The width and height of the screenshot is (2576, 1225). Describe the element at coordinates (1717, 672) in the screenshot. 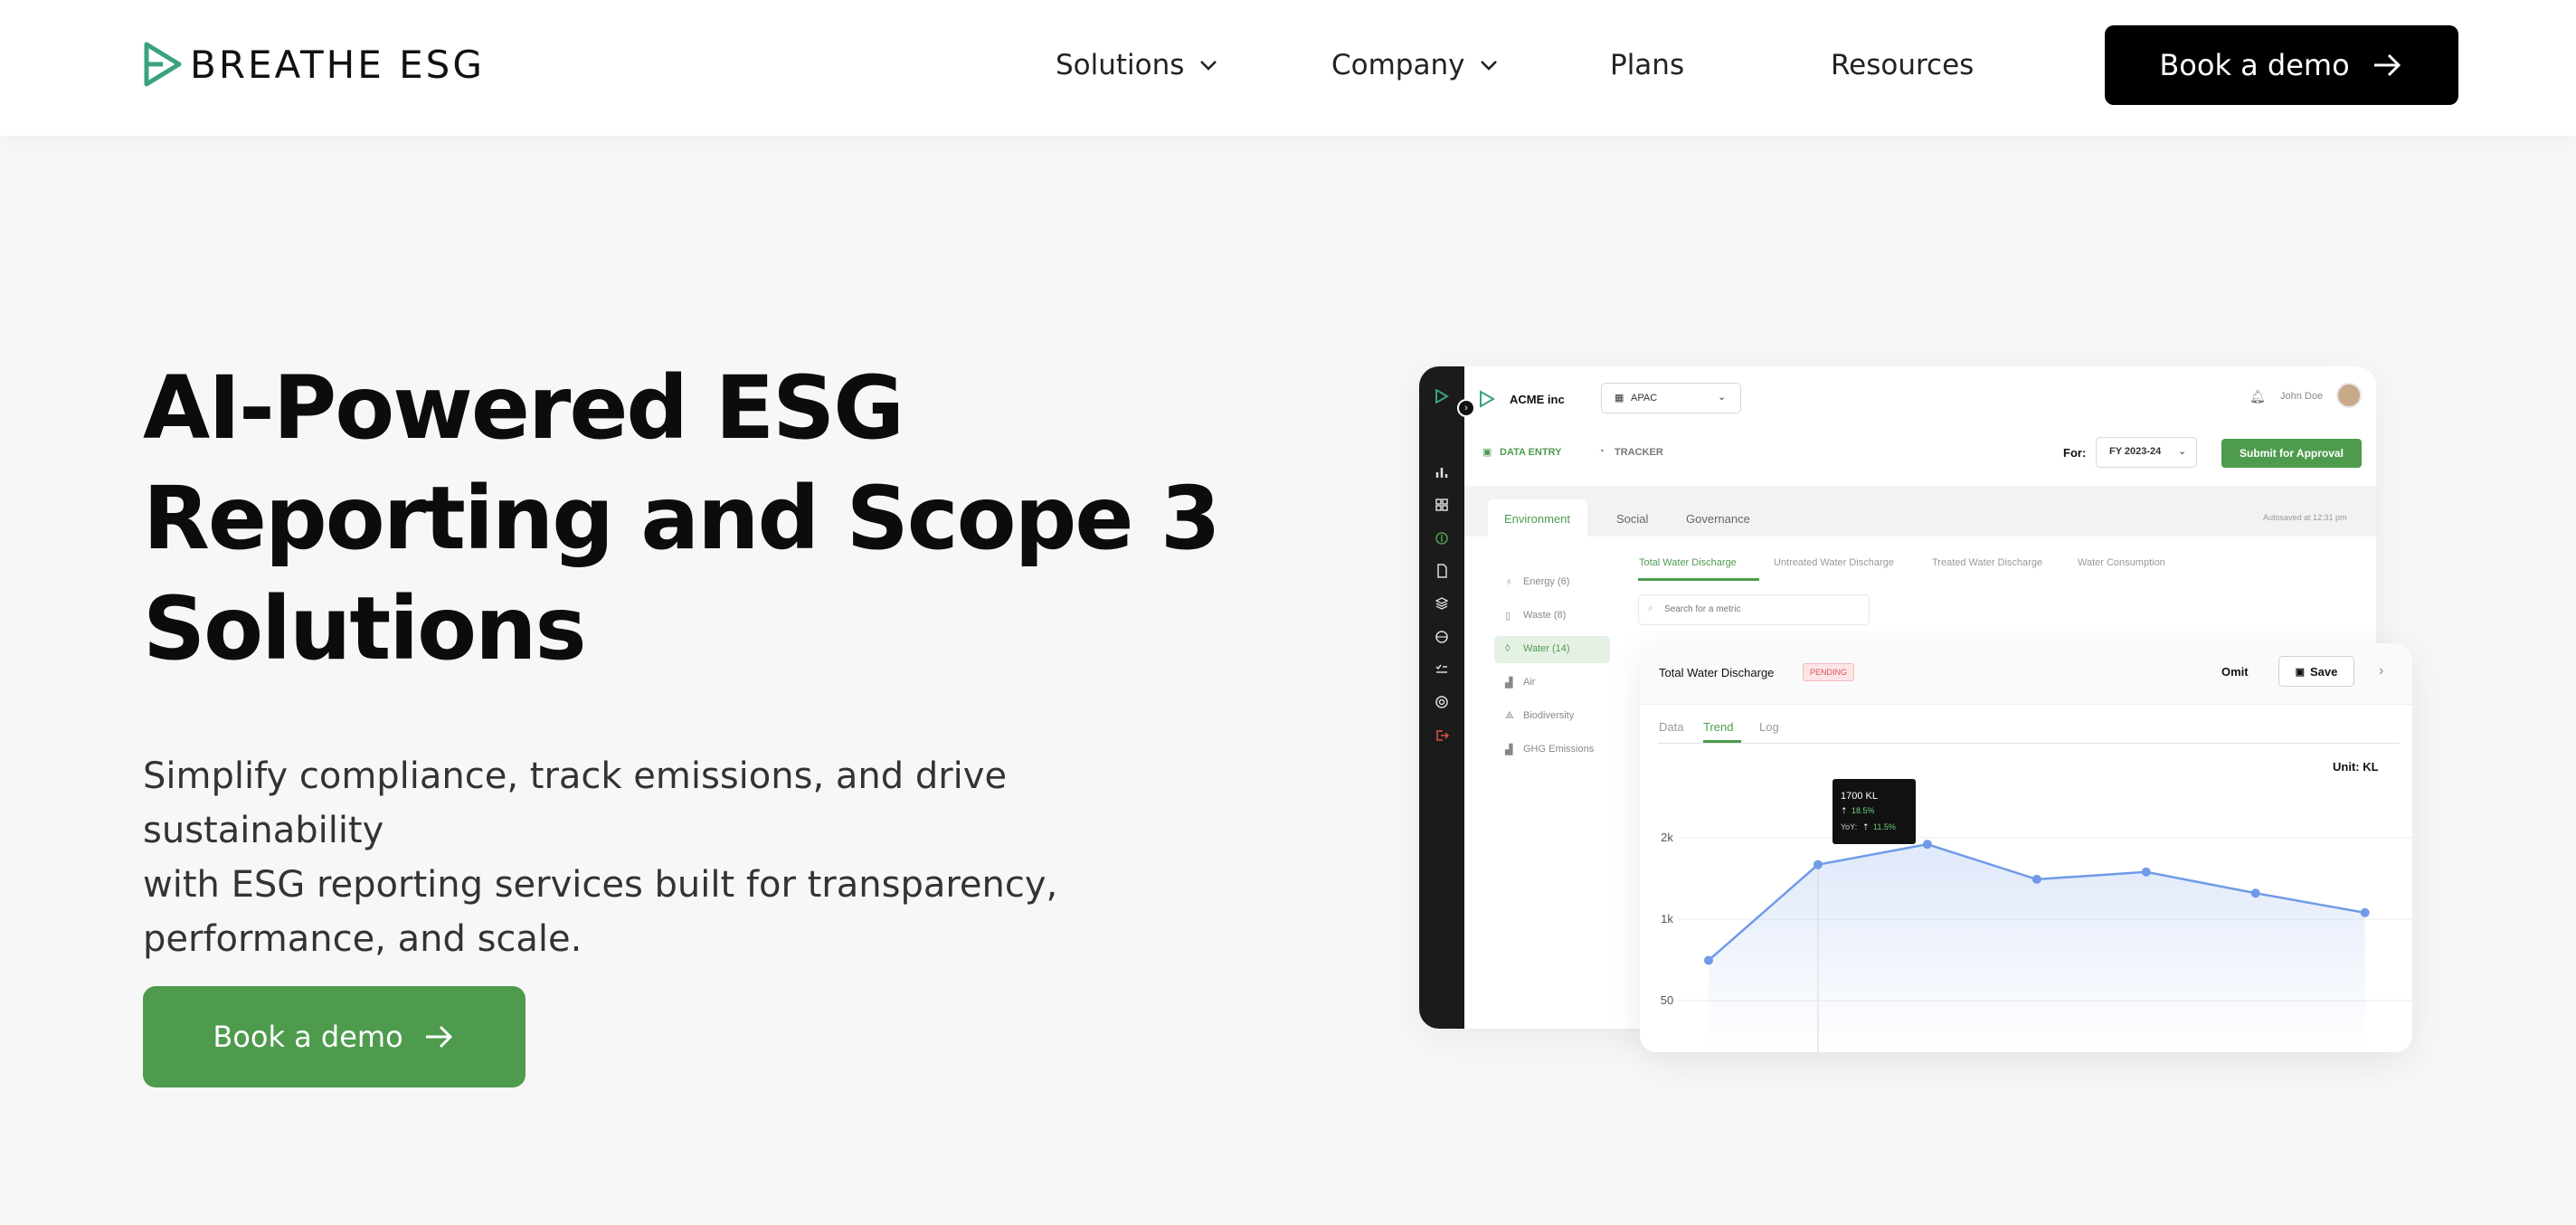

I see `card-title: Total Water Discharge` at that location.